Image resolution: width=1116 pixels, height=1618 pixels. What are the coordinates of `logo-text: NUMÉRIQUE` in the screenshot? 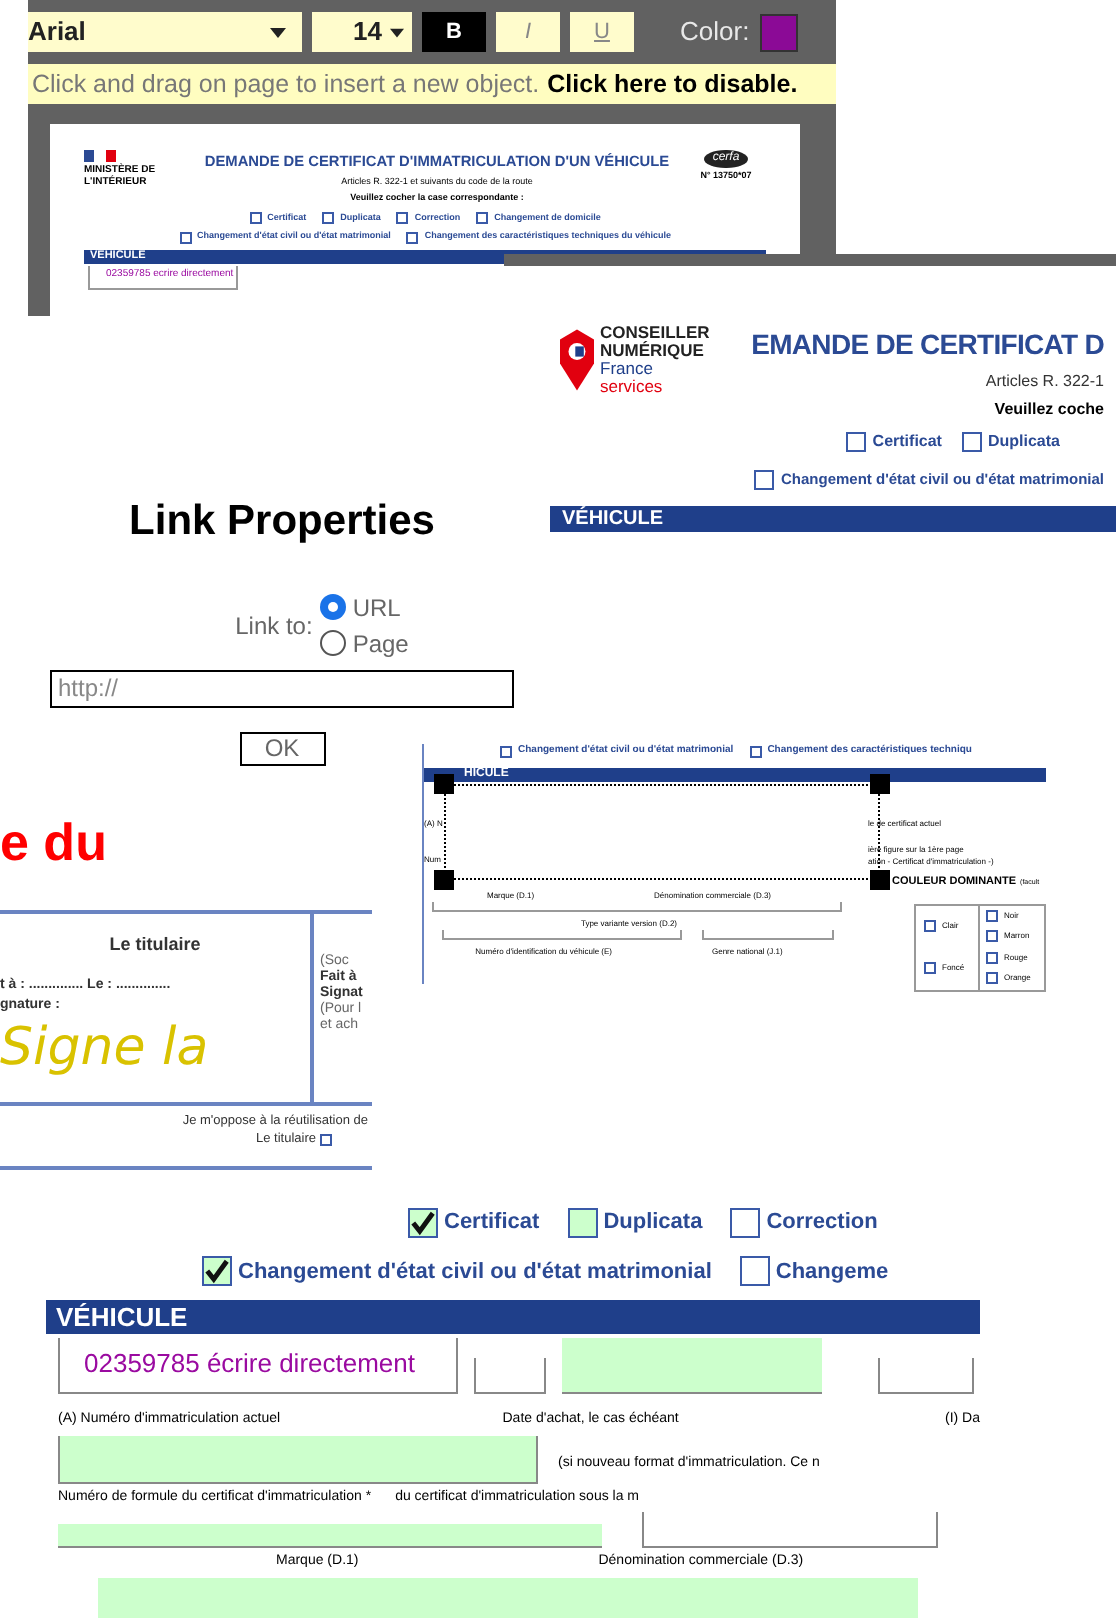 It's located at (652, 351).